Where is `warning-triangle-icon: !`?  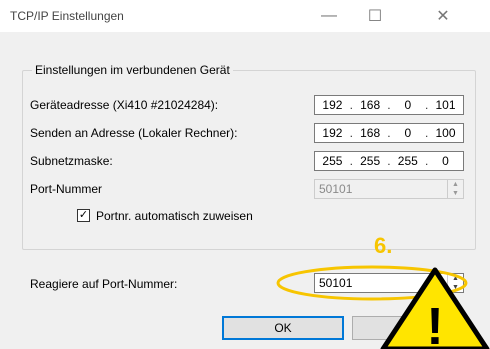
warning-triangle-icon: ! is located at coordinates (435, 308).